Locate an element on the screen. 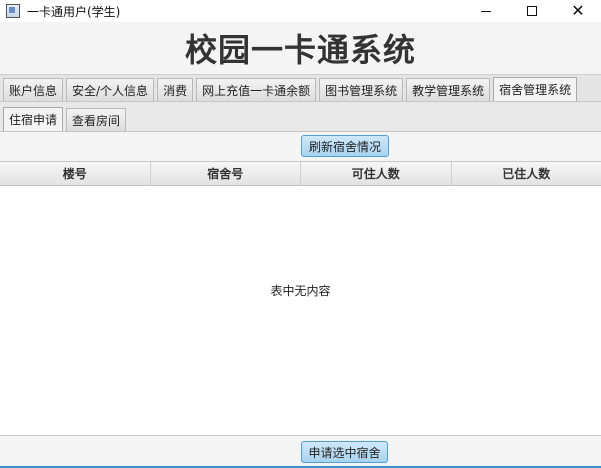 The width and height of the screenshot is (601, 468). page-title: 校园一卡通系统 is located at coordinates (300, 50).